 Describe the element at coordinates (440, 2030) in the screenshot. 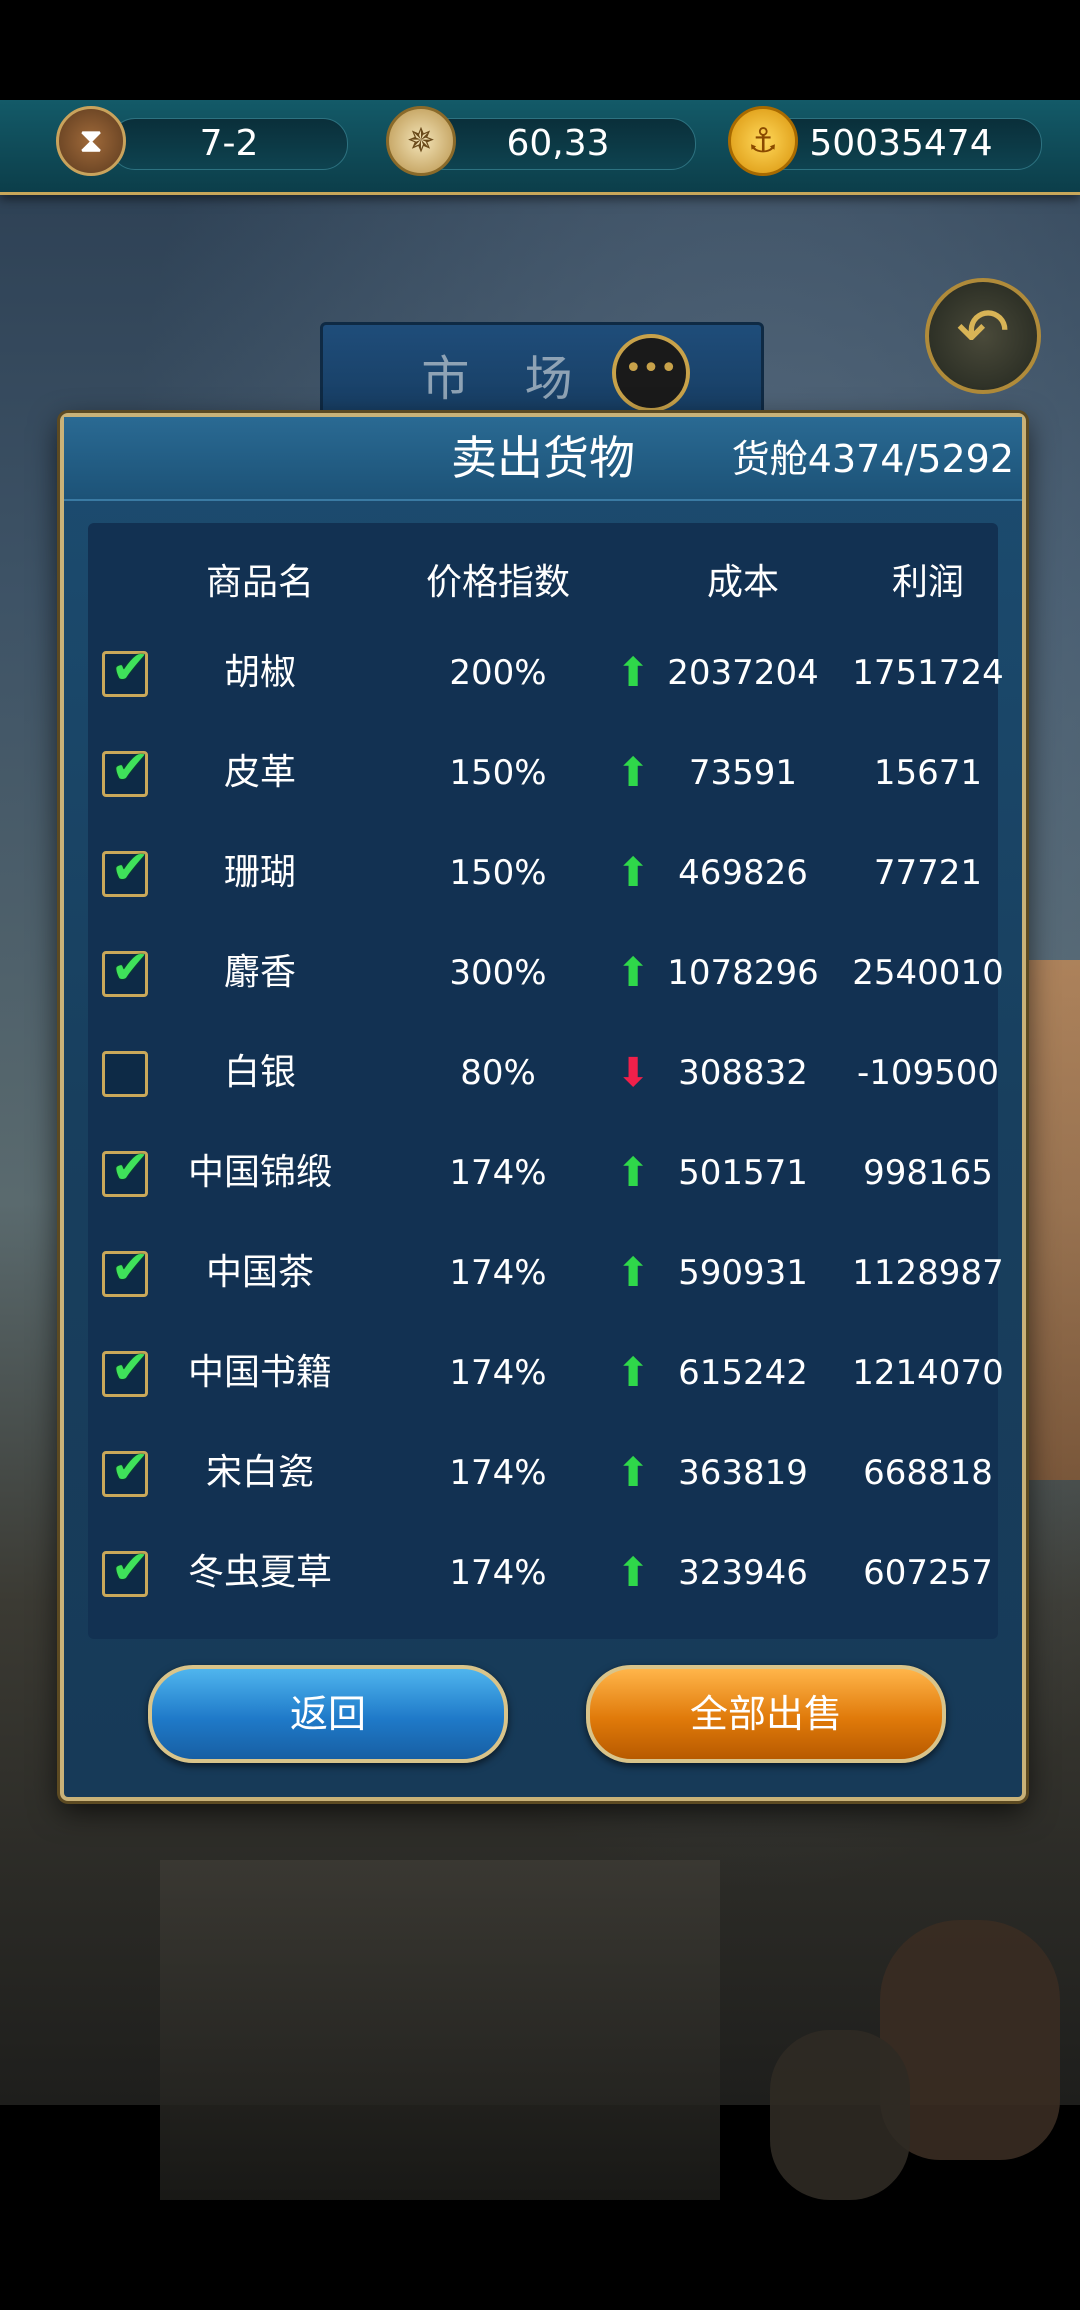

I see `background-stall` at that location.